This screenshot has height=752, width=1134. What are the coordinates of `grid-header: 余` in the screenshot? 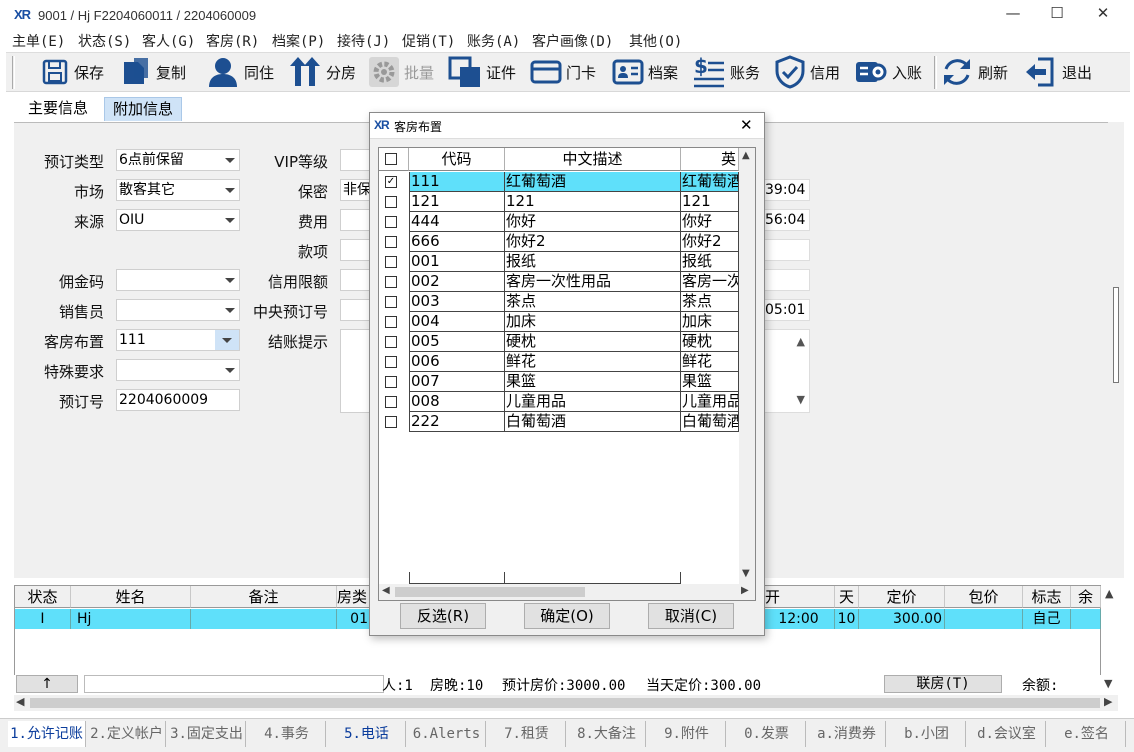 It's located at (1086, 597).